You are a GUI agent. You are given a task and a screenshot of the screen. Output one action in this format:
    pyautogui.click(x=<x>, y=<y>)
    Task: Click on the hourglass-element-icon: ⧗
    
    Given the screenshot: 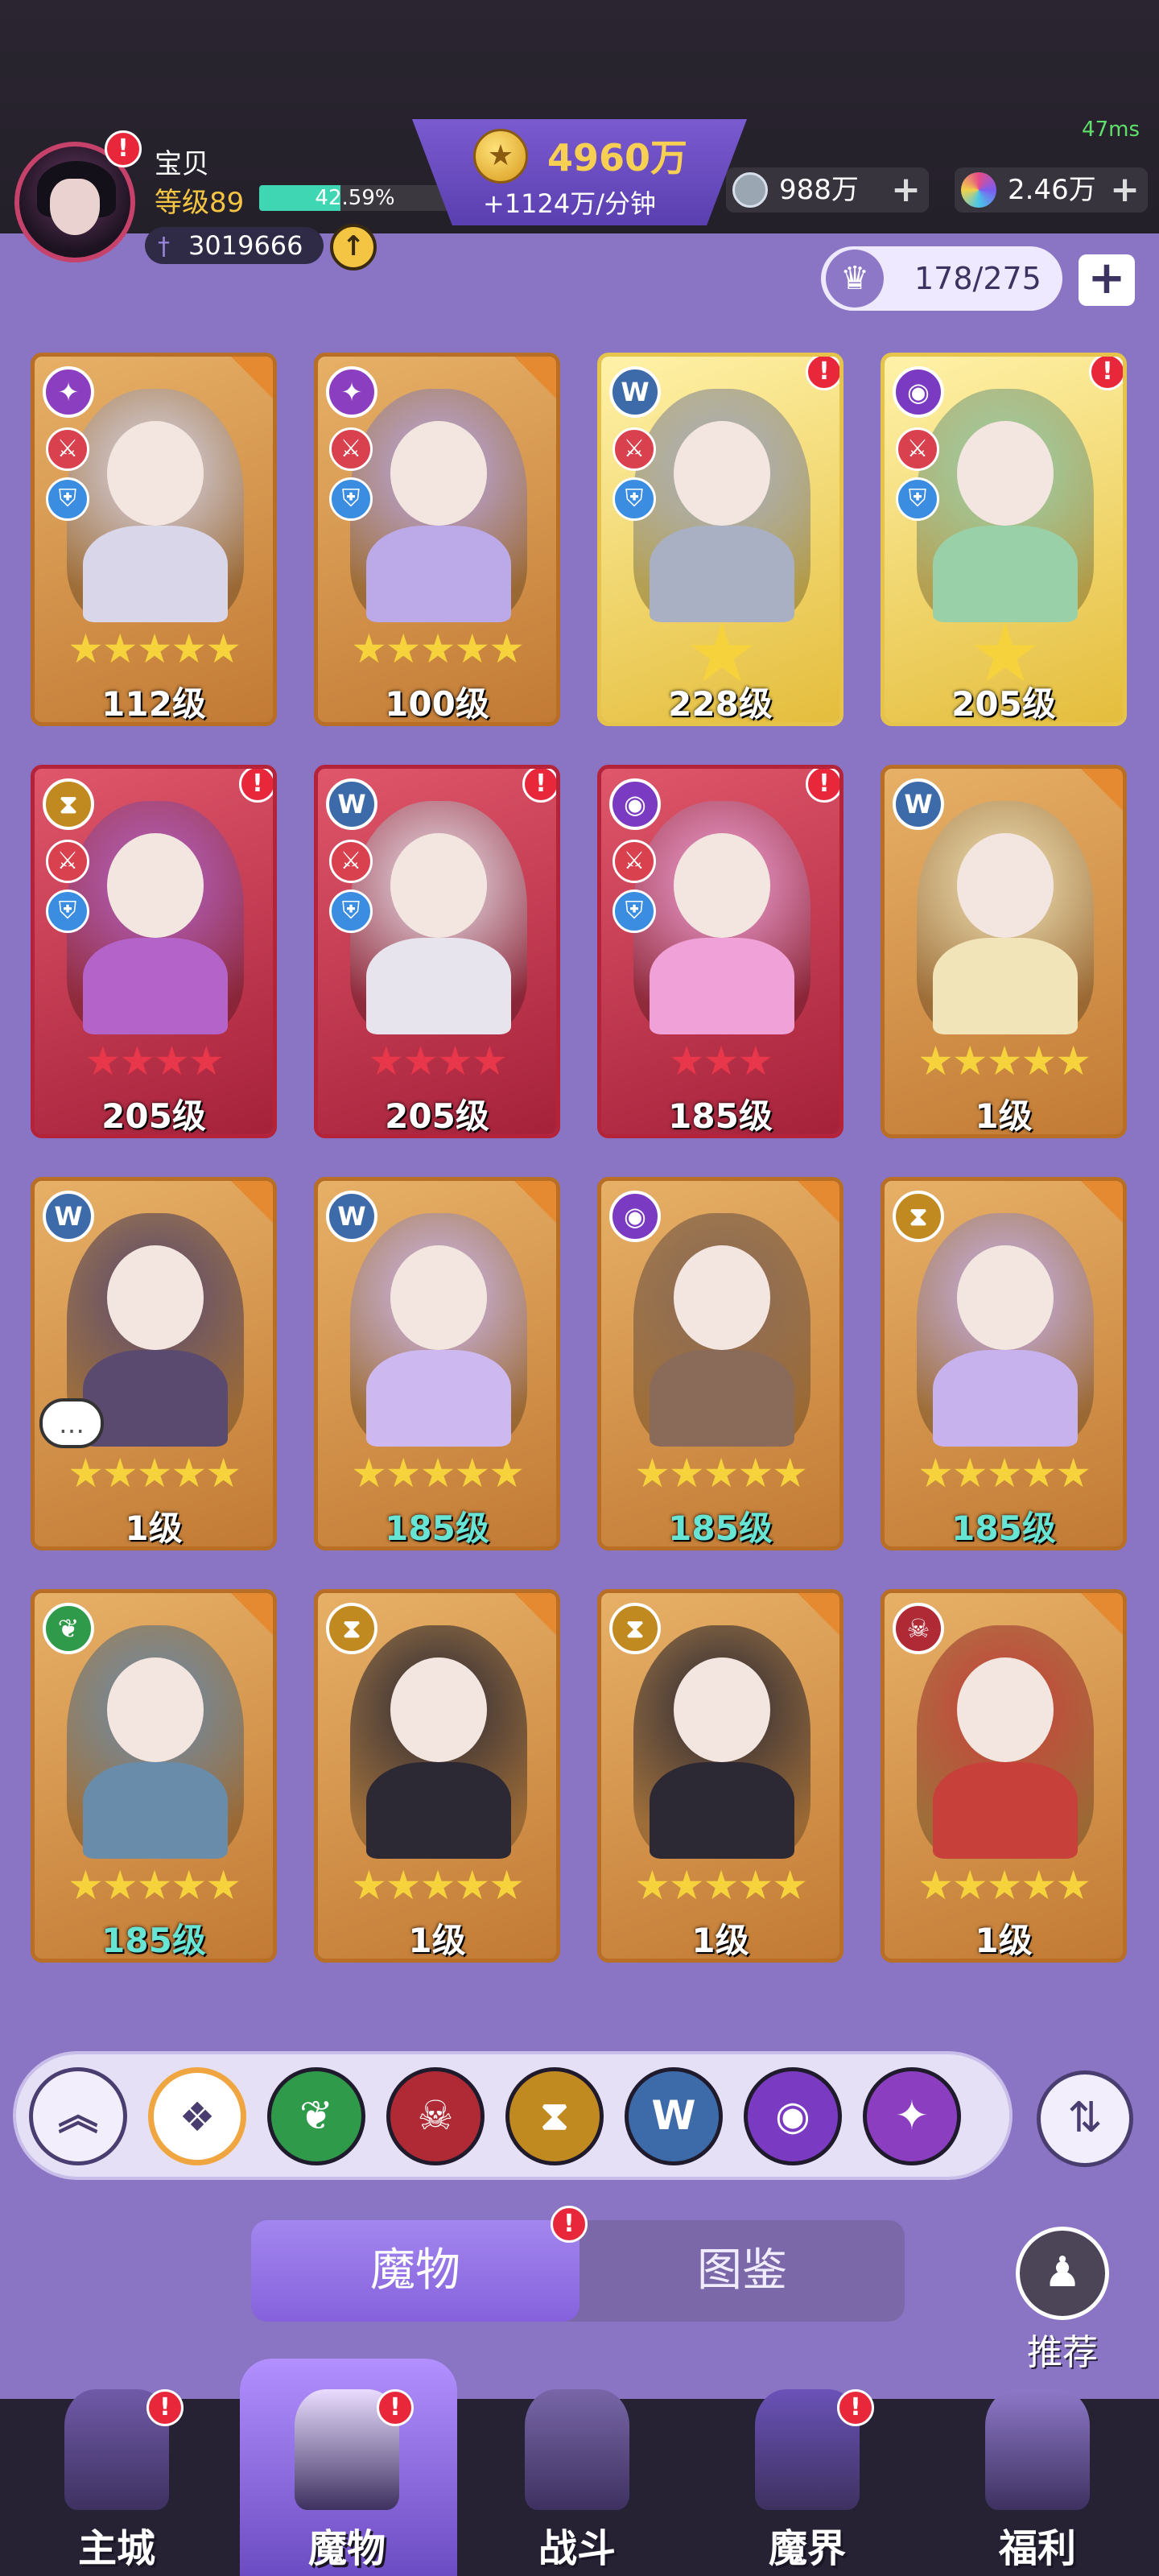 What is the action you would take?
    pyautogui.click(x=635, y=1628)
    